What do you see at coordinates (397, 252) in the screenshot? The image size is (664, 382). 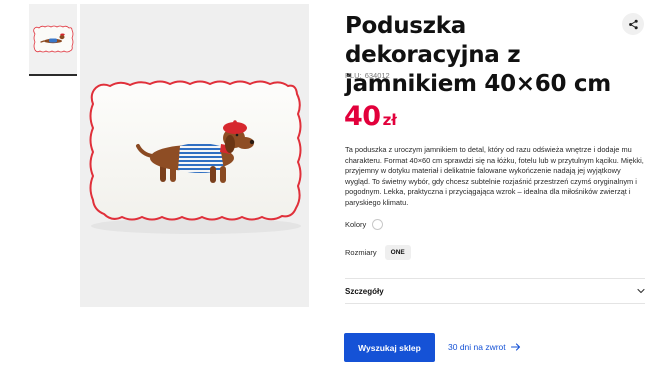 I see `size-option-one: ONE` at bounding box center [397, 252].